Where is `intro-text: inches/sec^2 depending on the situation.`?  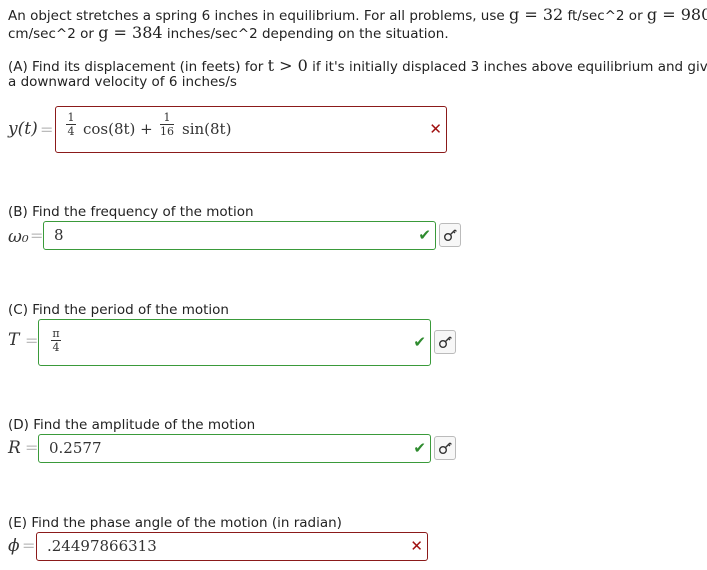
intro-text: inches/sec^2 depending on the situation. is located at coordinates (307, 34).